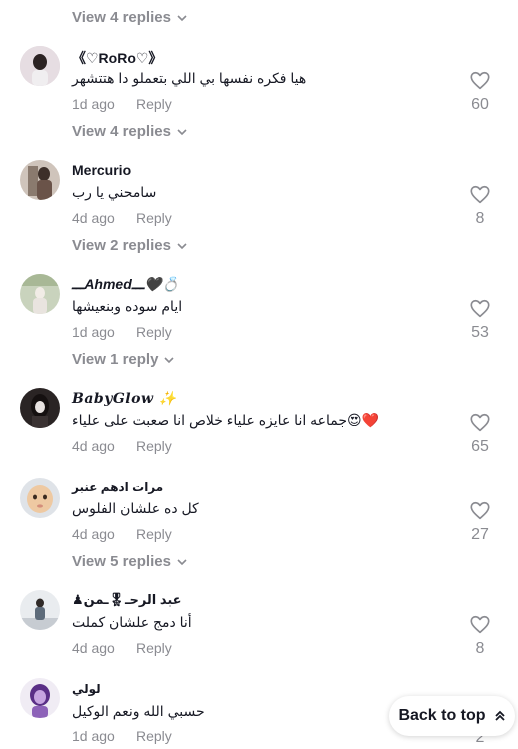 Image resolution: width=518 pixels, height=749 pixels. I want to click on comment-text: كل ده علشان الفلوس, so click(135, 508).